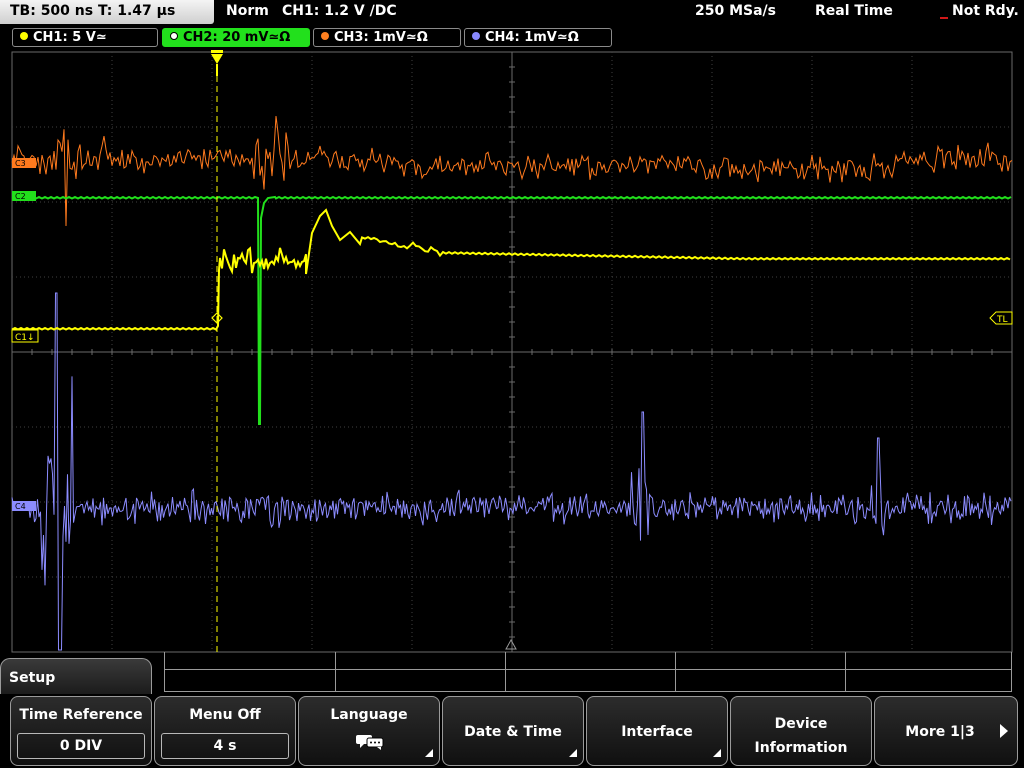 This screenshot has width=1024, height=768. Describe the element at coordinates (225, 746) in the screenshot. I see `menu-off-value: 4 s` at that location.